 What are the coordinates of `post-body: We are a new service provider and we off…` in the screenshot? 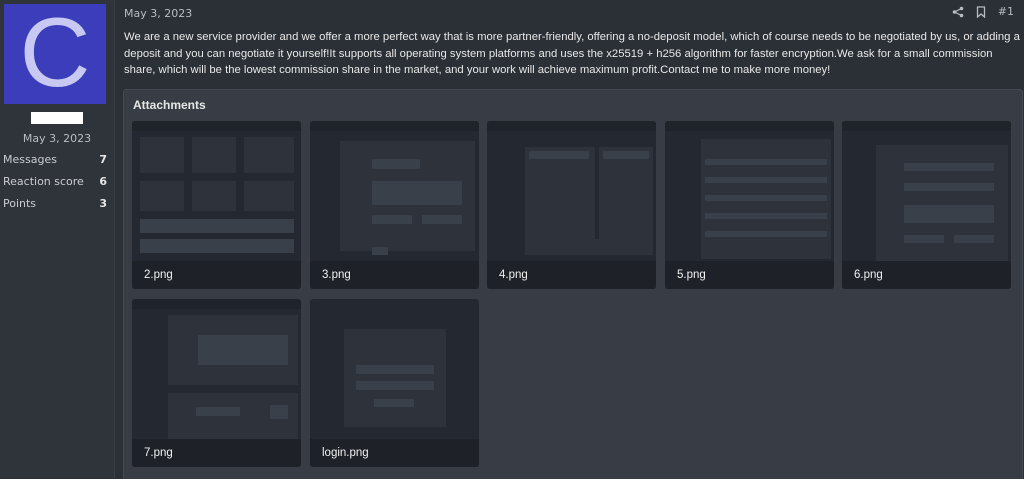 It's located at (572, 53).